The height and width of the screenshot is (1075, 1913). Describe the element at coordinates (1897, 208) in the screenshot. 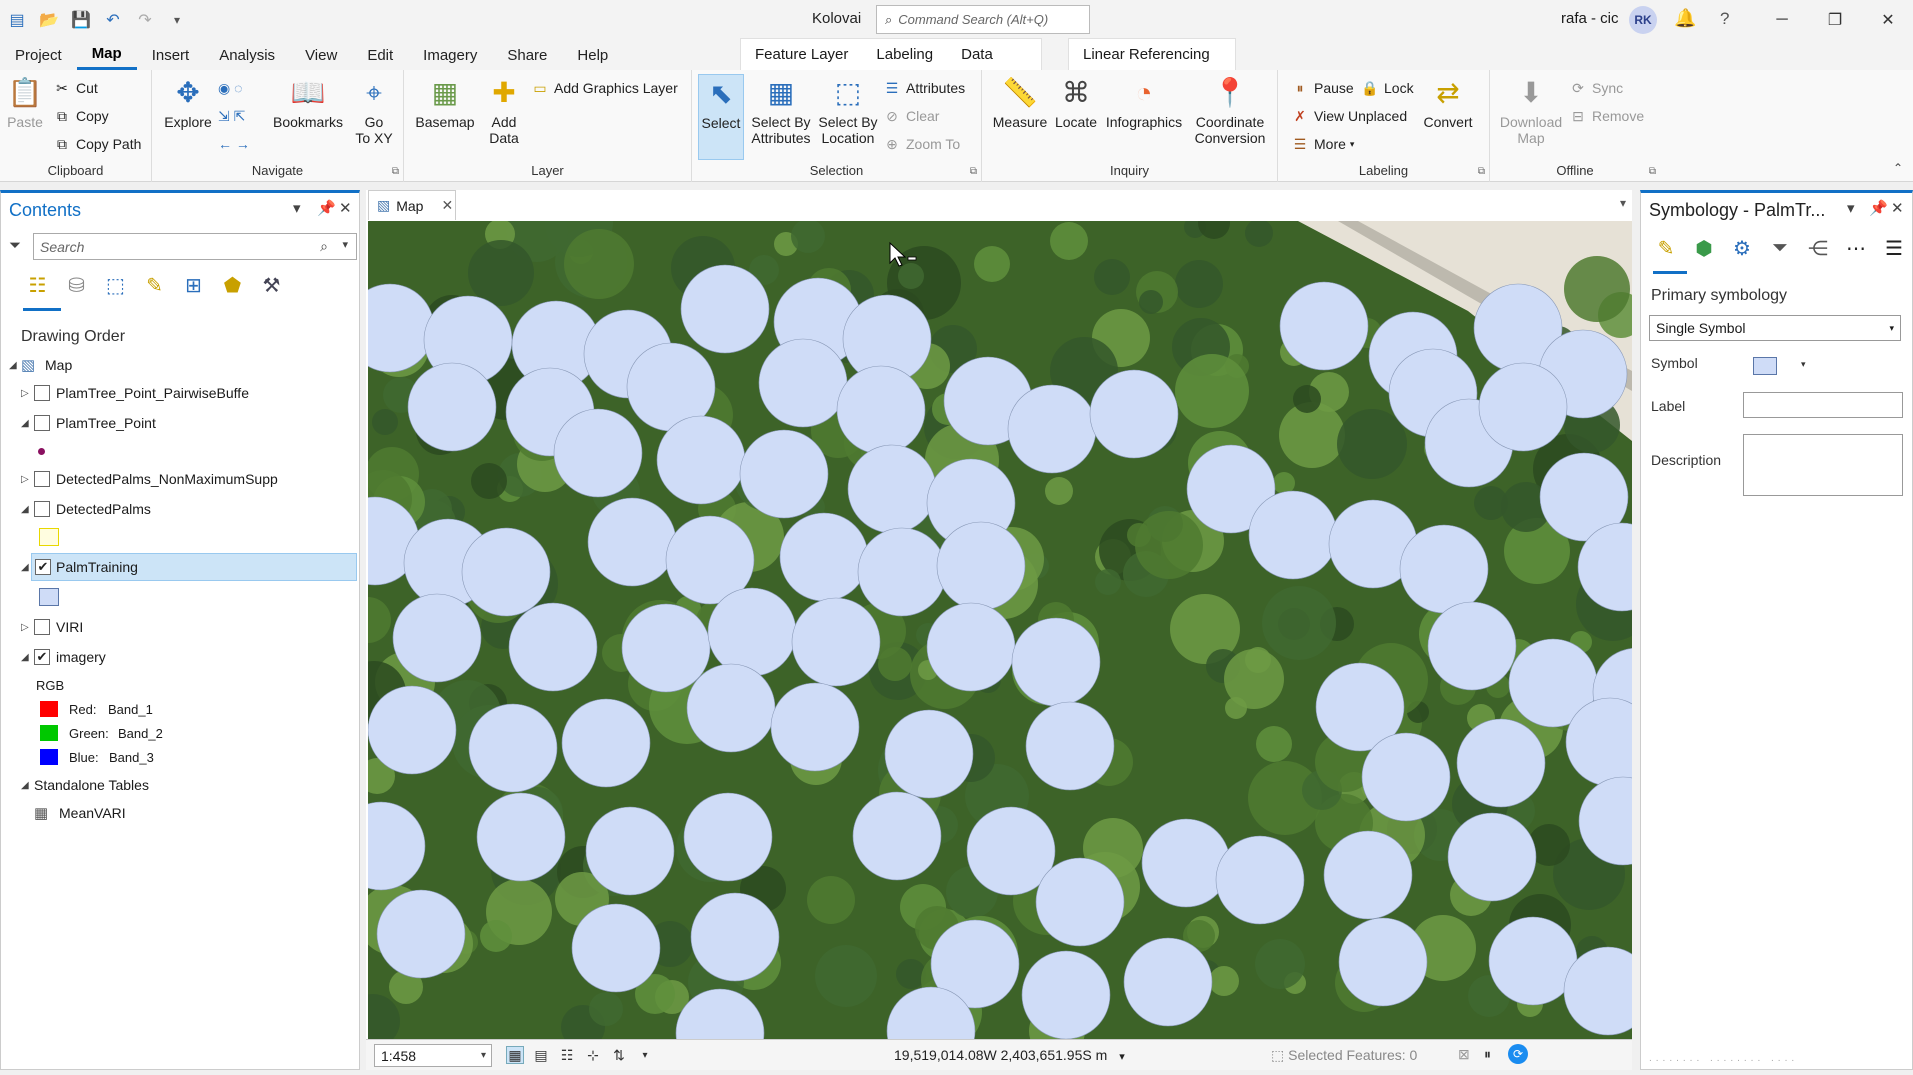

I see `close-pane-icon: ✕` at that location.